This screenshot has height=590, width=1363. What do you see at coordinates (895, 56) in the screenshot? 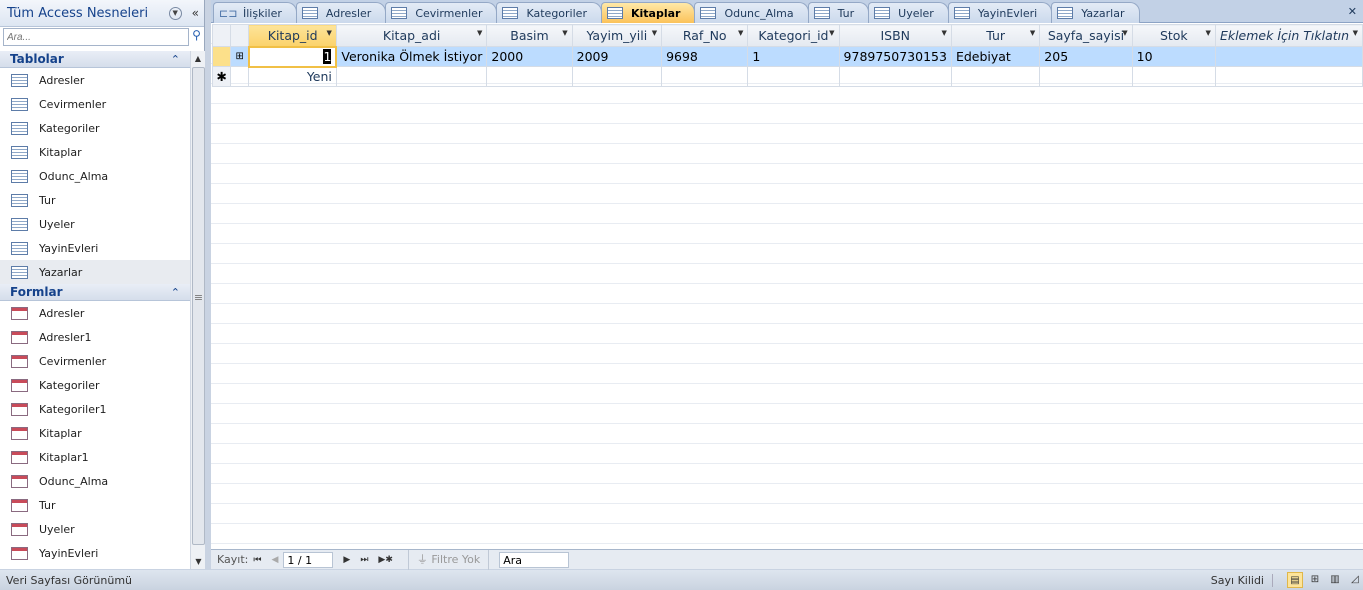
I see `cell-isbn: 9789750730153` at bounding box center [895, 56].